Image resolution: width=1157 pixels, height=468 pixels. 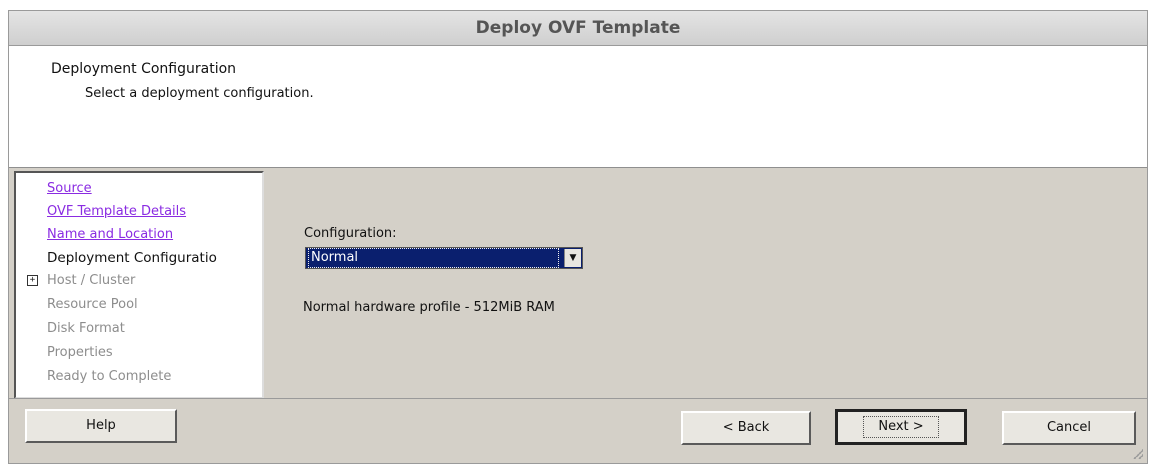 I want to click on nav-item-ready-to-complete: Ready to Complete, so click(x=109, y=376).